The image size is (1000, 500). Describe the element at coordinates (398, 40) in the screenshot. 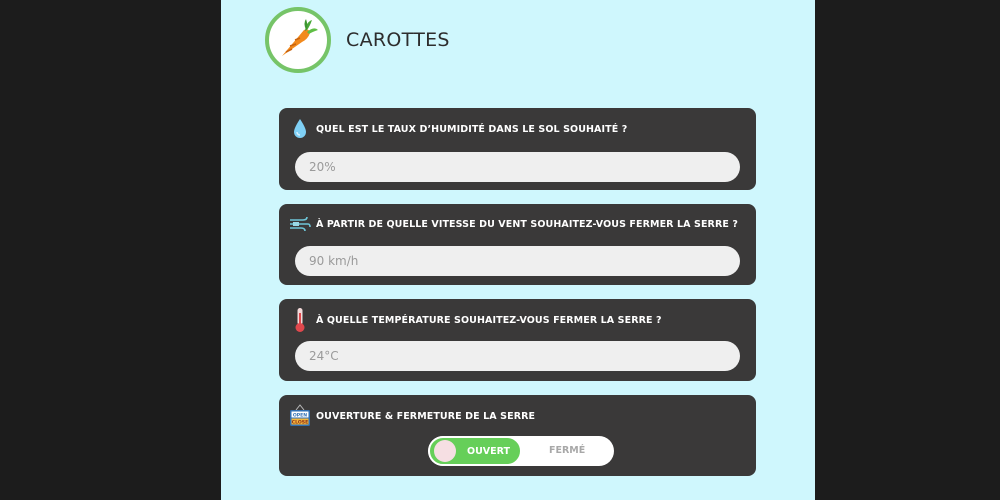

I see `page-title: CAROTTES` at that location.